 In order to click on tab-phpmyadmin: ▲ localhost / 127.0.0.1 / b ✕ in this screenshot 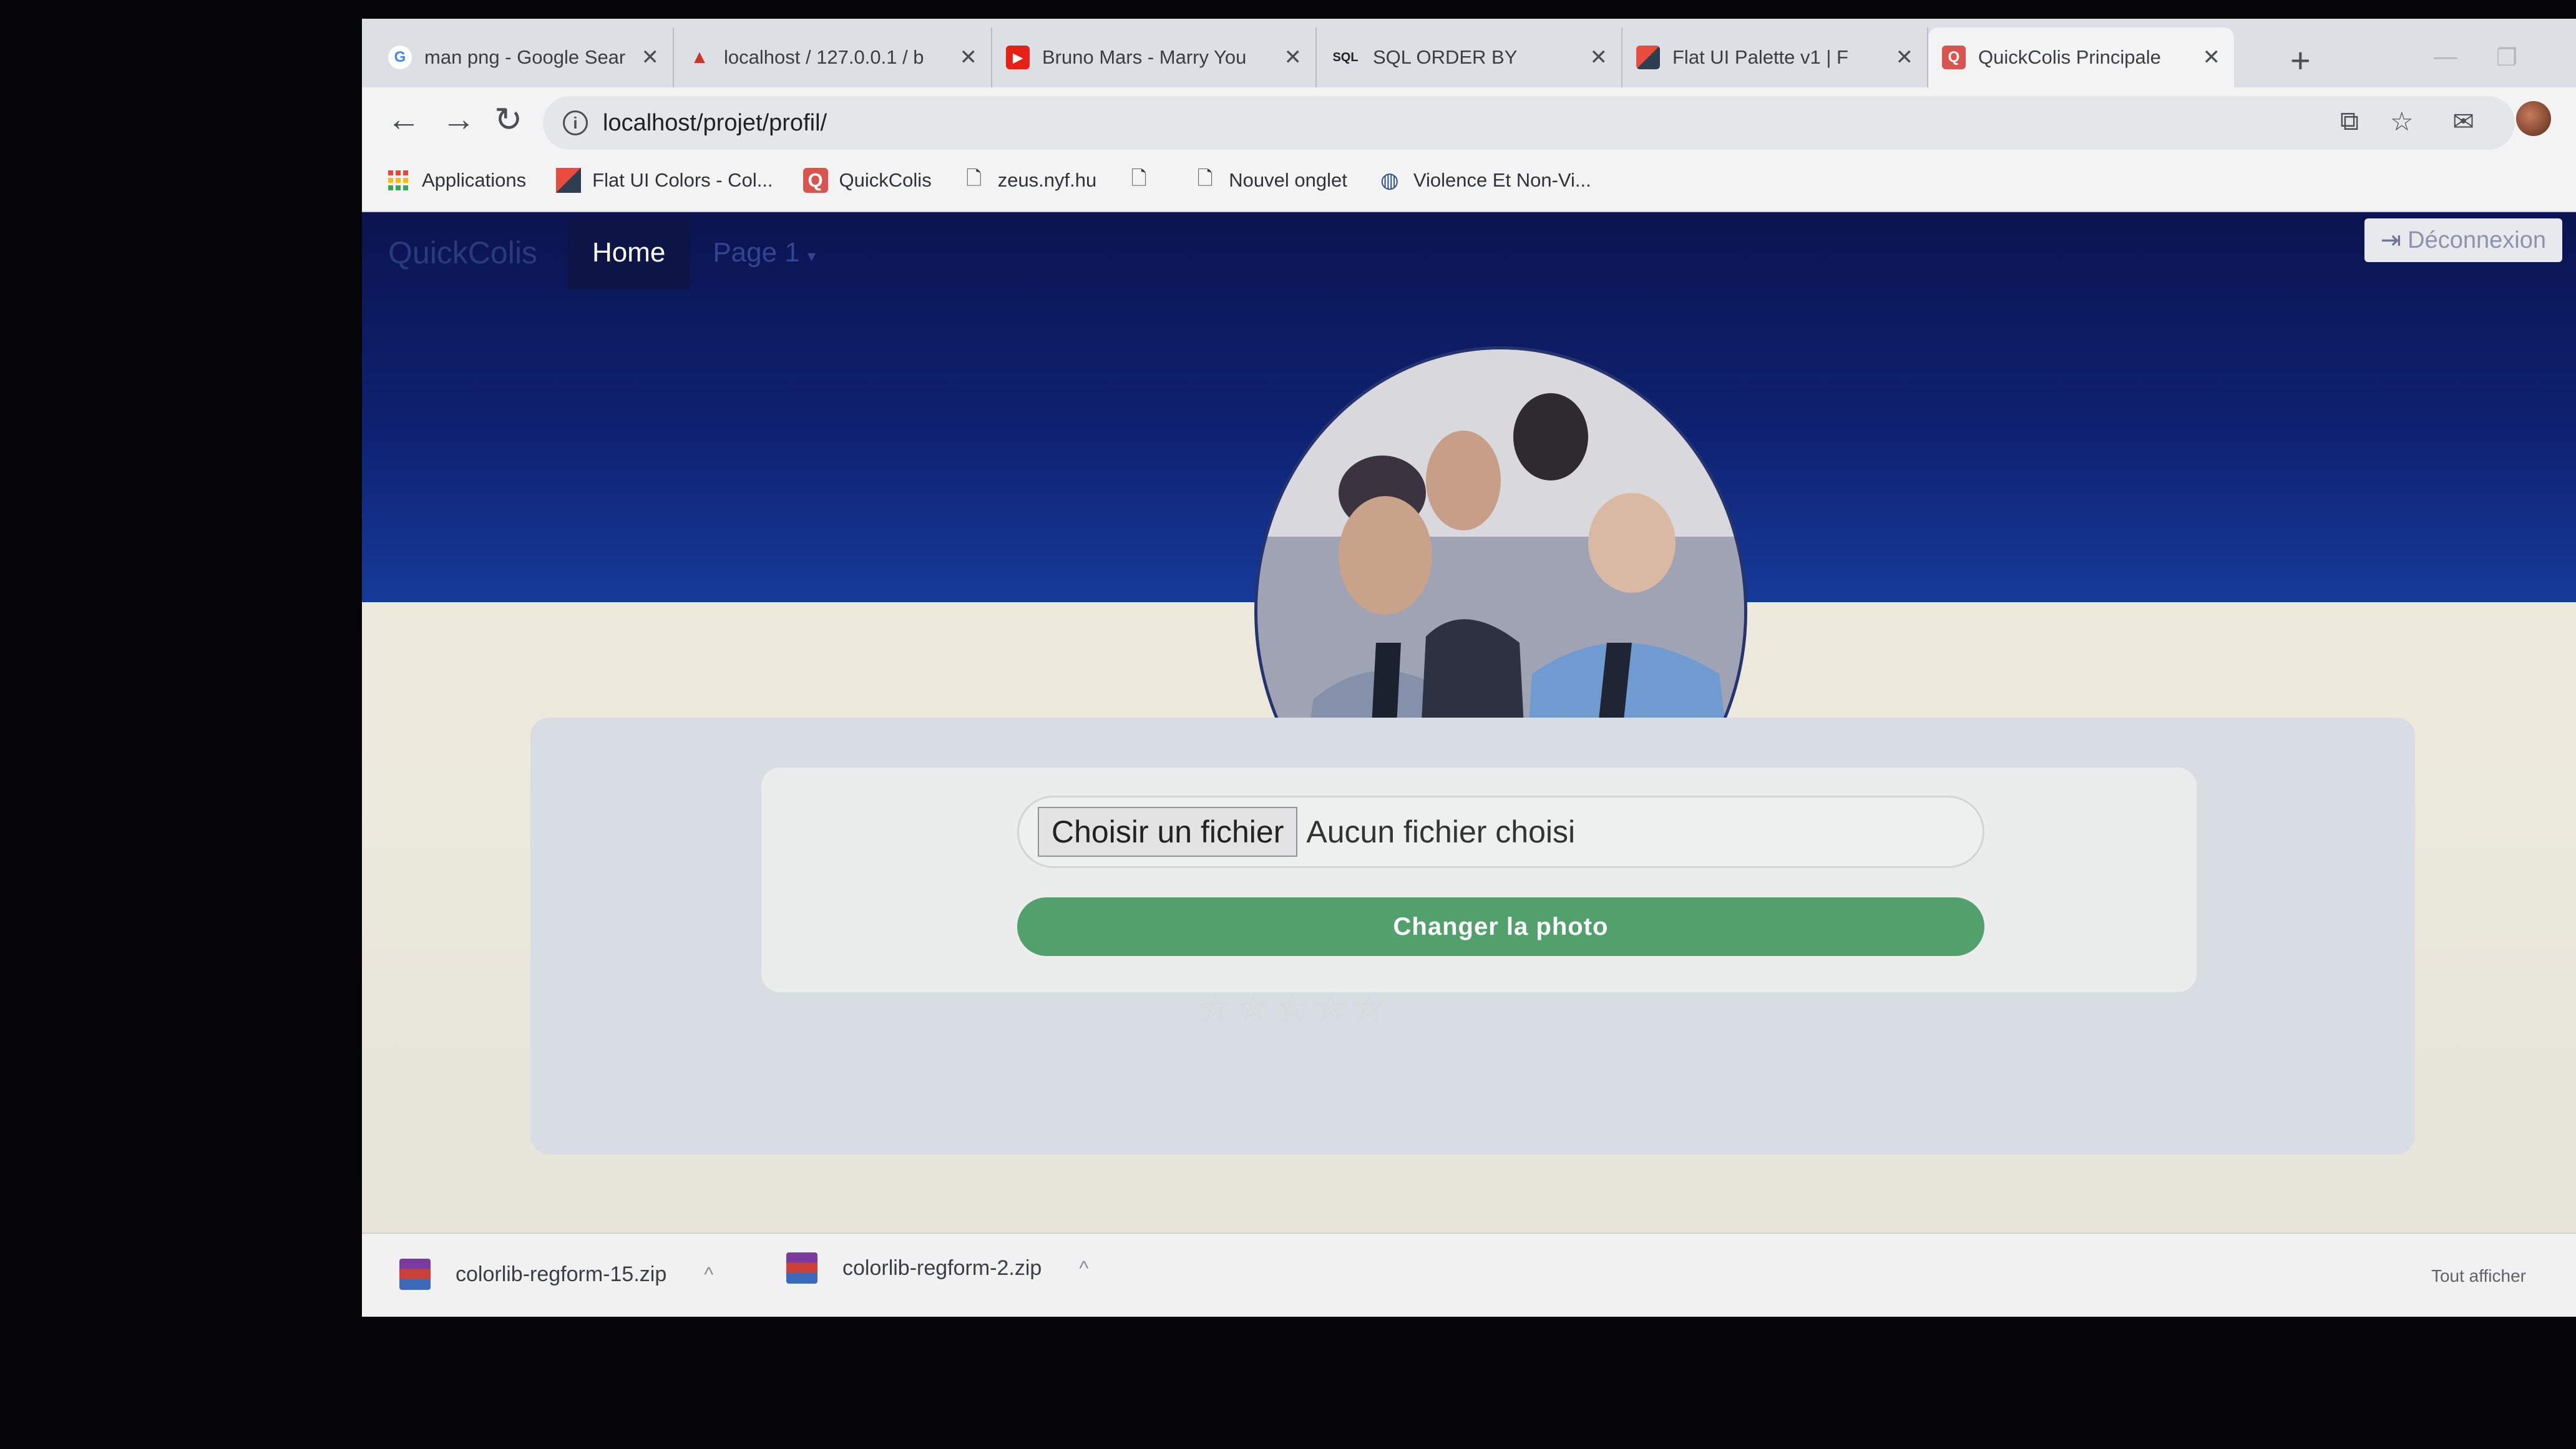, I will do `click(833, 57)`.